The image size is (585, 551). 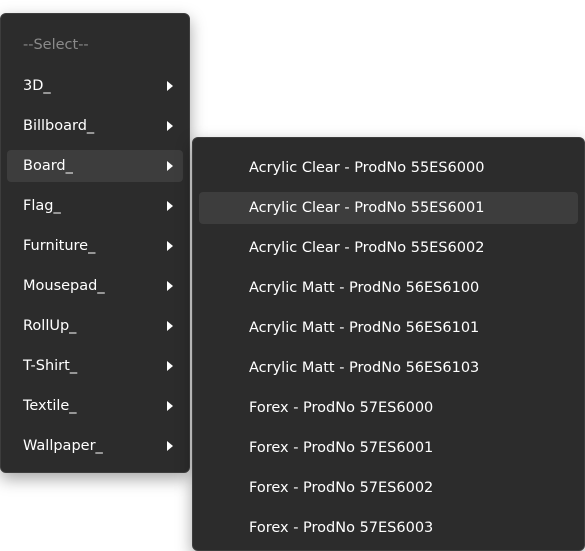 I want to click on menu-item-billboard: Billboard_, so click(x=95, y=126).